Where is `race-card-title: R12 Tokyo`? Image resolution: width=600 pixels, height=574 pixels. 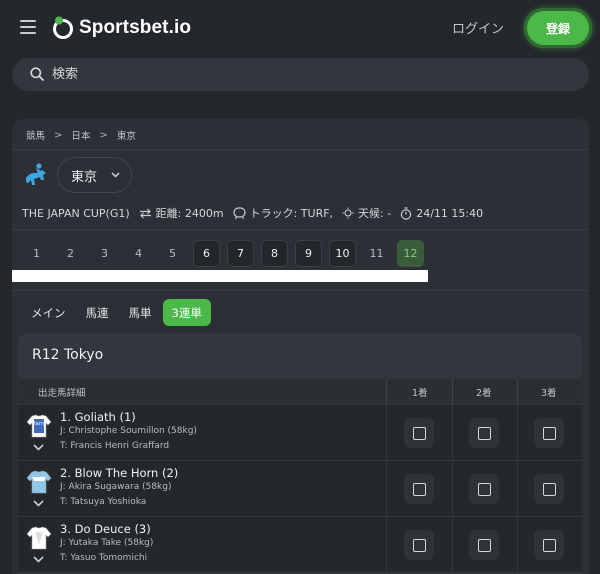 race-card-title: R12 Tokyo is located at coordinates (68, 355).